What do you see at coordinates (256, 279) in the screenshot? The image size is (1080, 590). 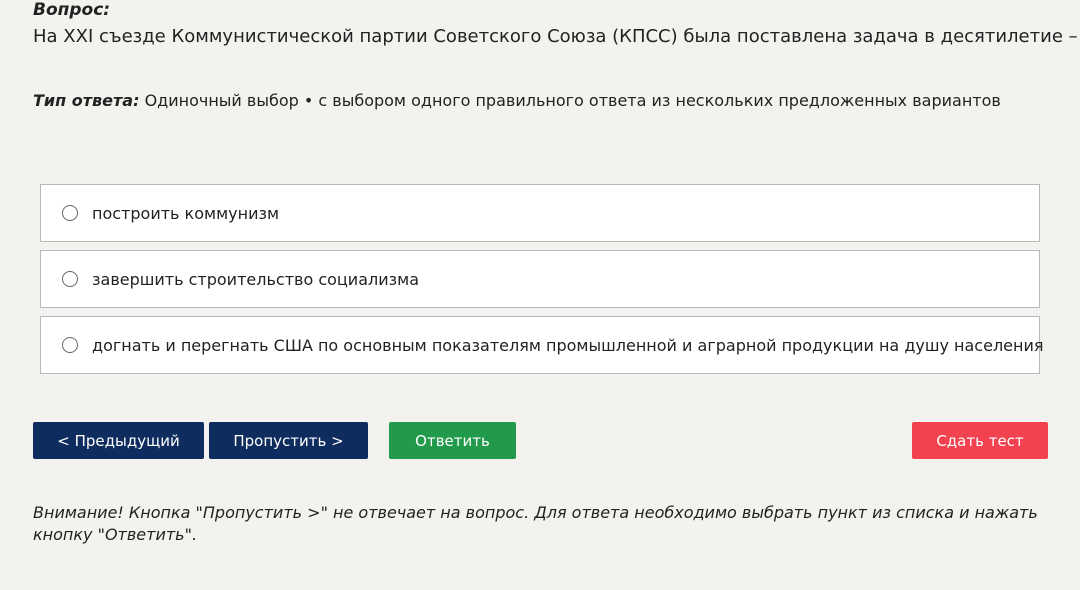 I see `answer-option-label: завершить строительство социализма` at bounding box center [256, 279].